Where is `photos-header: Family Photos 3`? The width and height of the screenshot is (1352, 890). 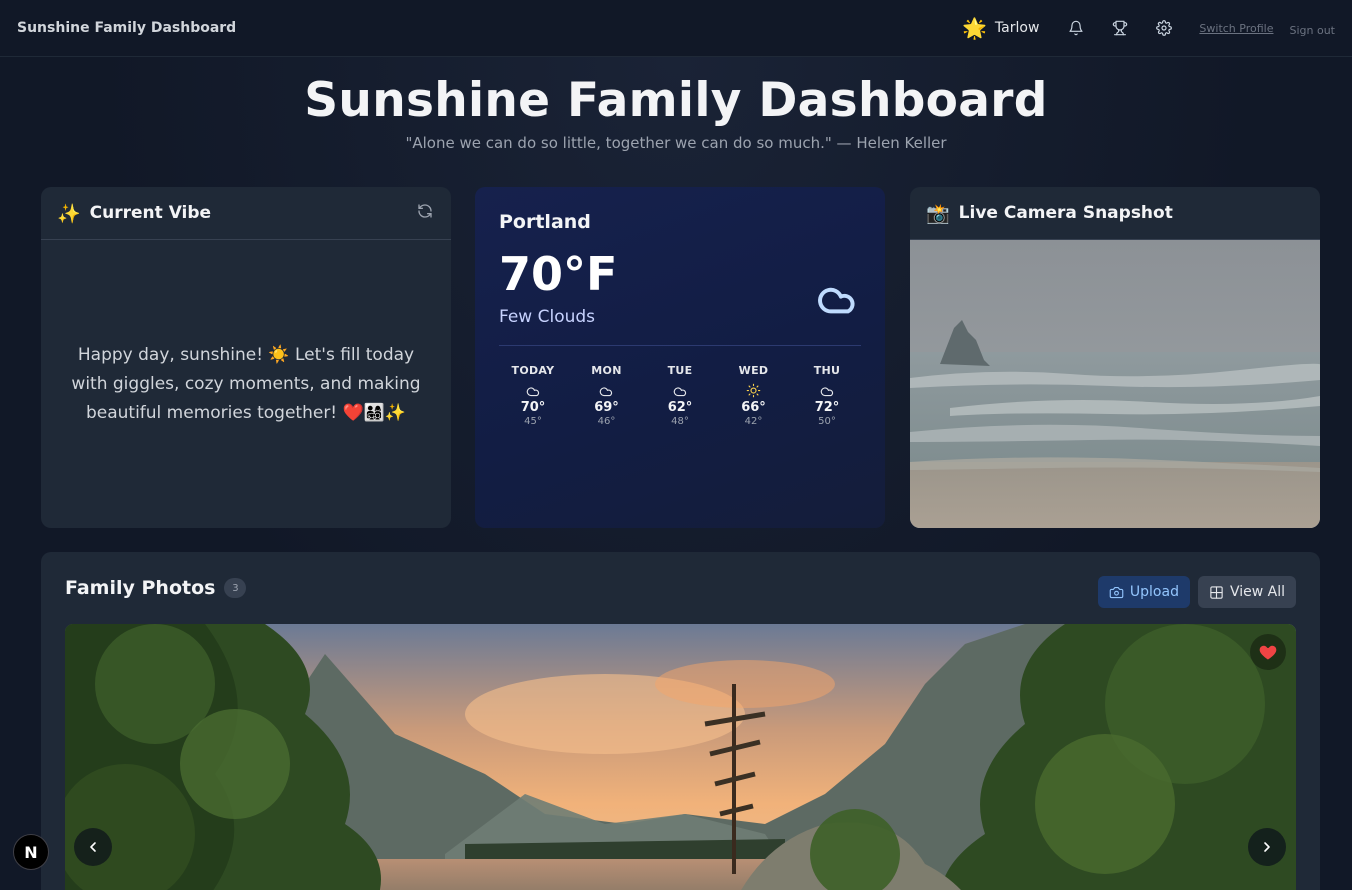
photos-header: Family Photos 3 is located at coordinates (156, 588).